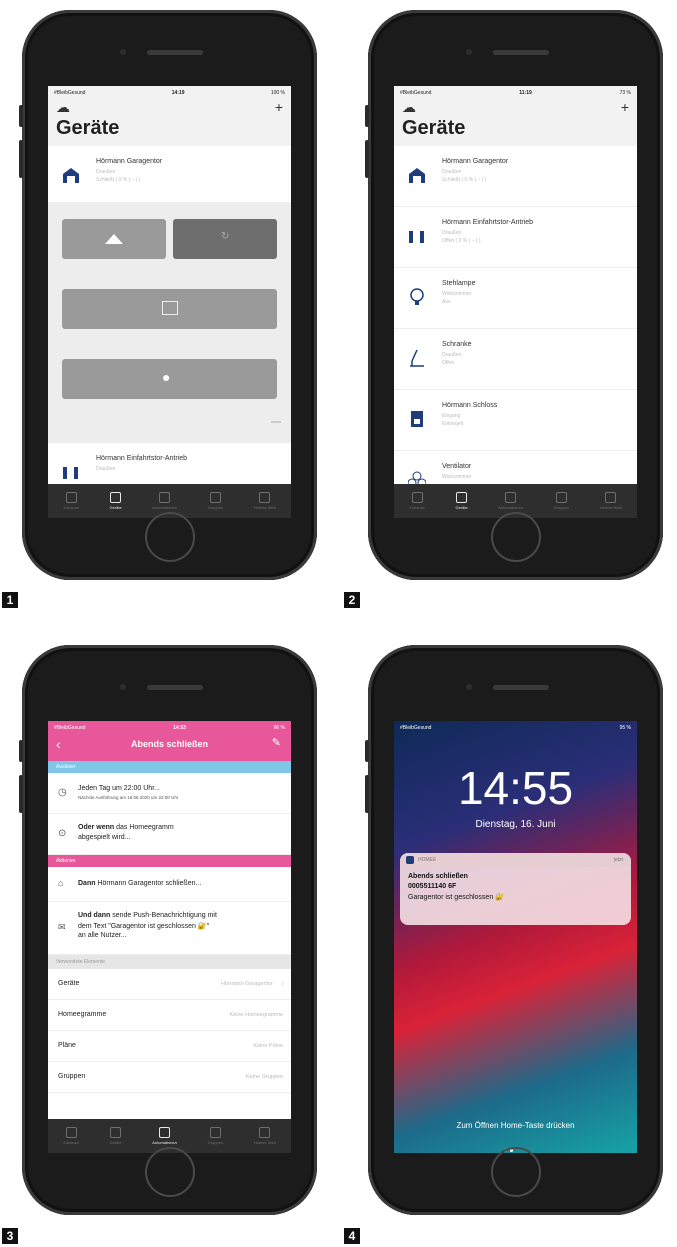 The image size is (677, 1247). Describe the element at coordinates (417, 419) in the screenshot. I see `lock-device-icon` at that location.